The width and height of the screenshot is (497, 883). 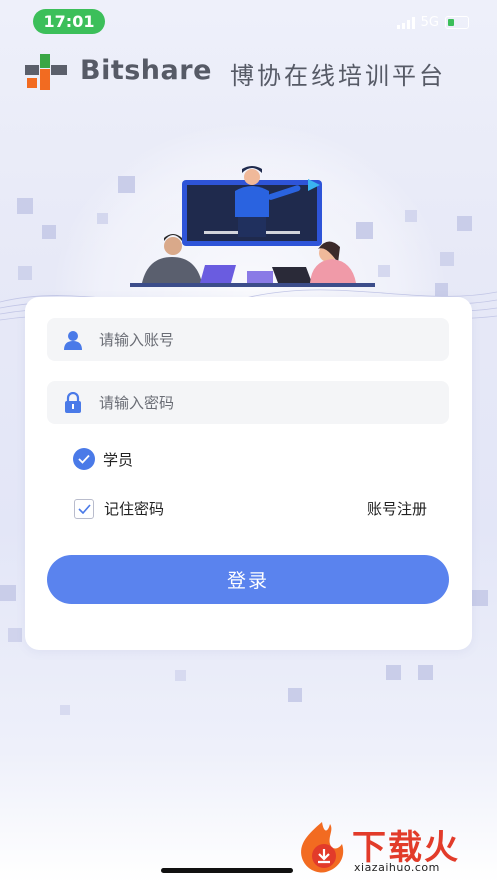 I want to click on home-indicator, so click(x=227, y=870).